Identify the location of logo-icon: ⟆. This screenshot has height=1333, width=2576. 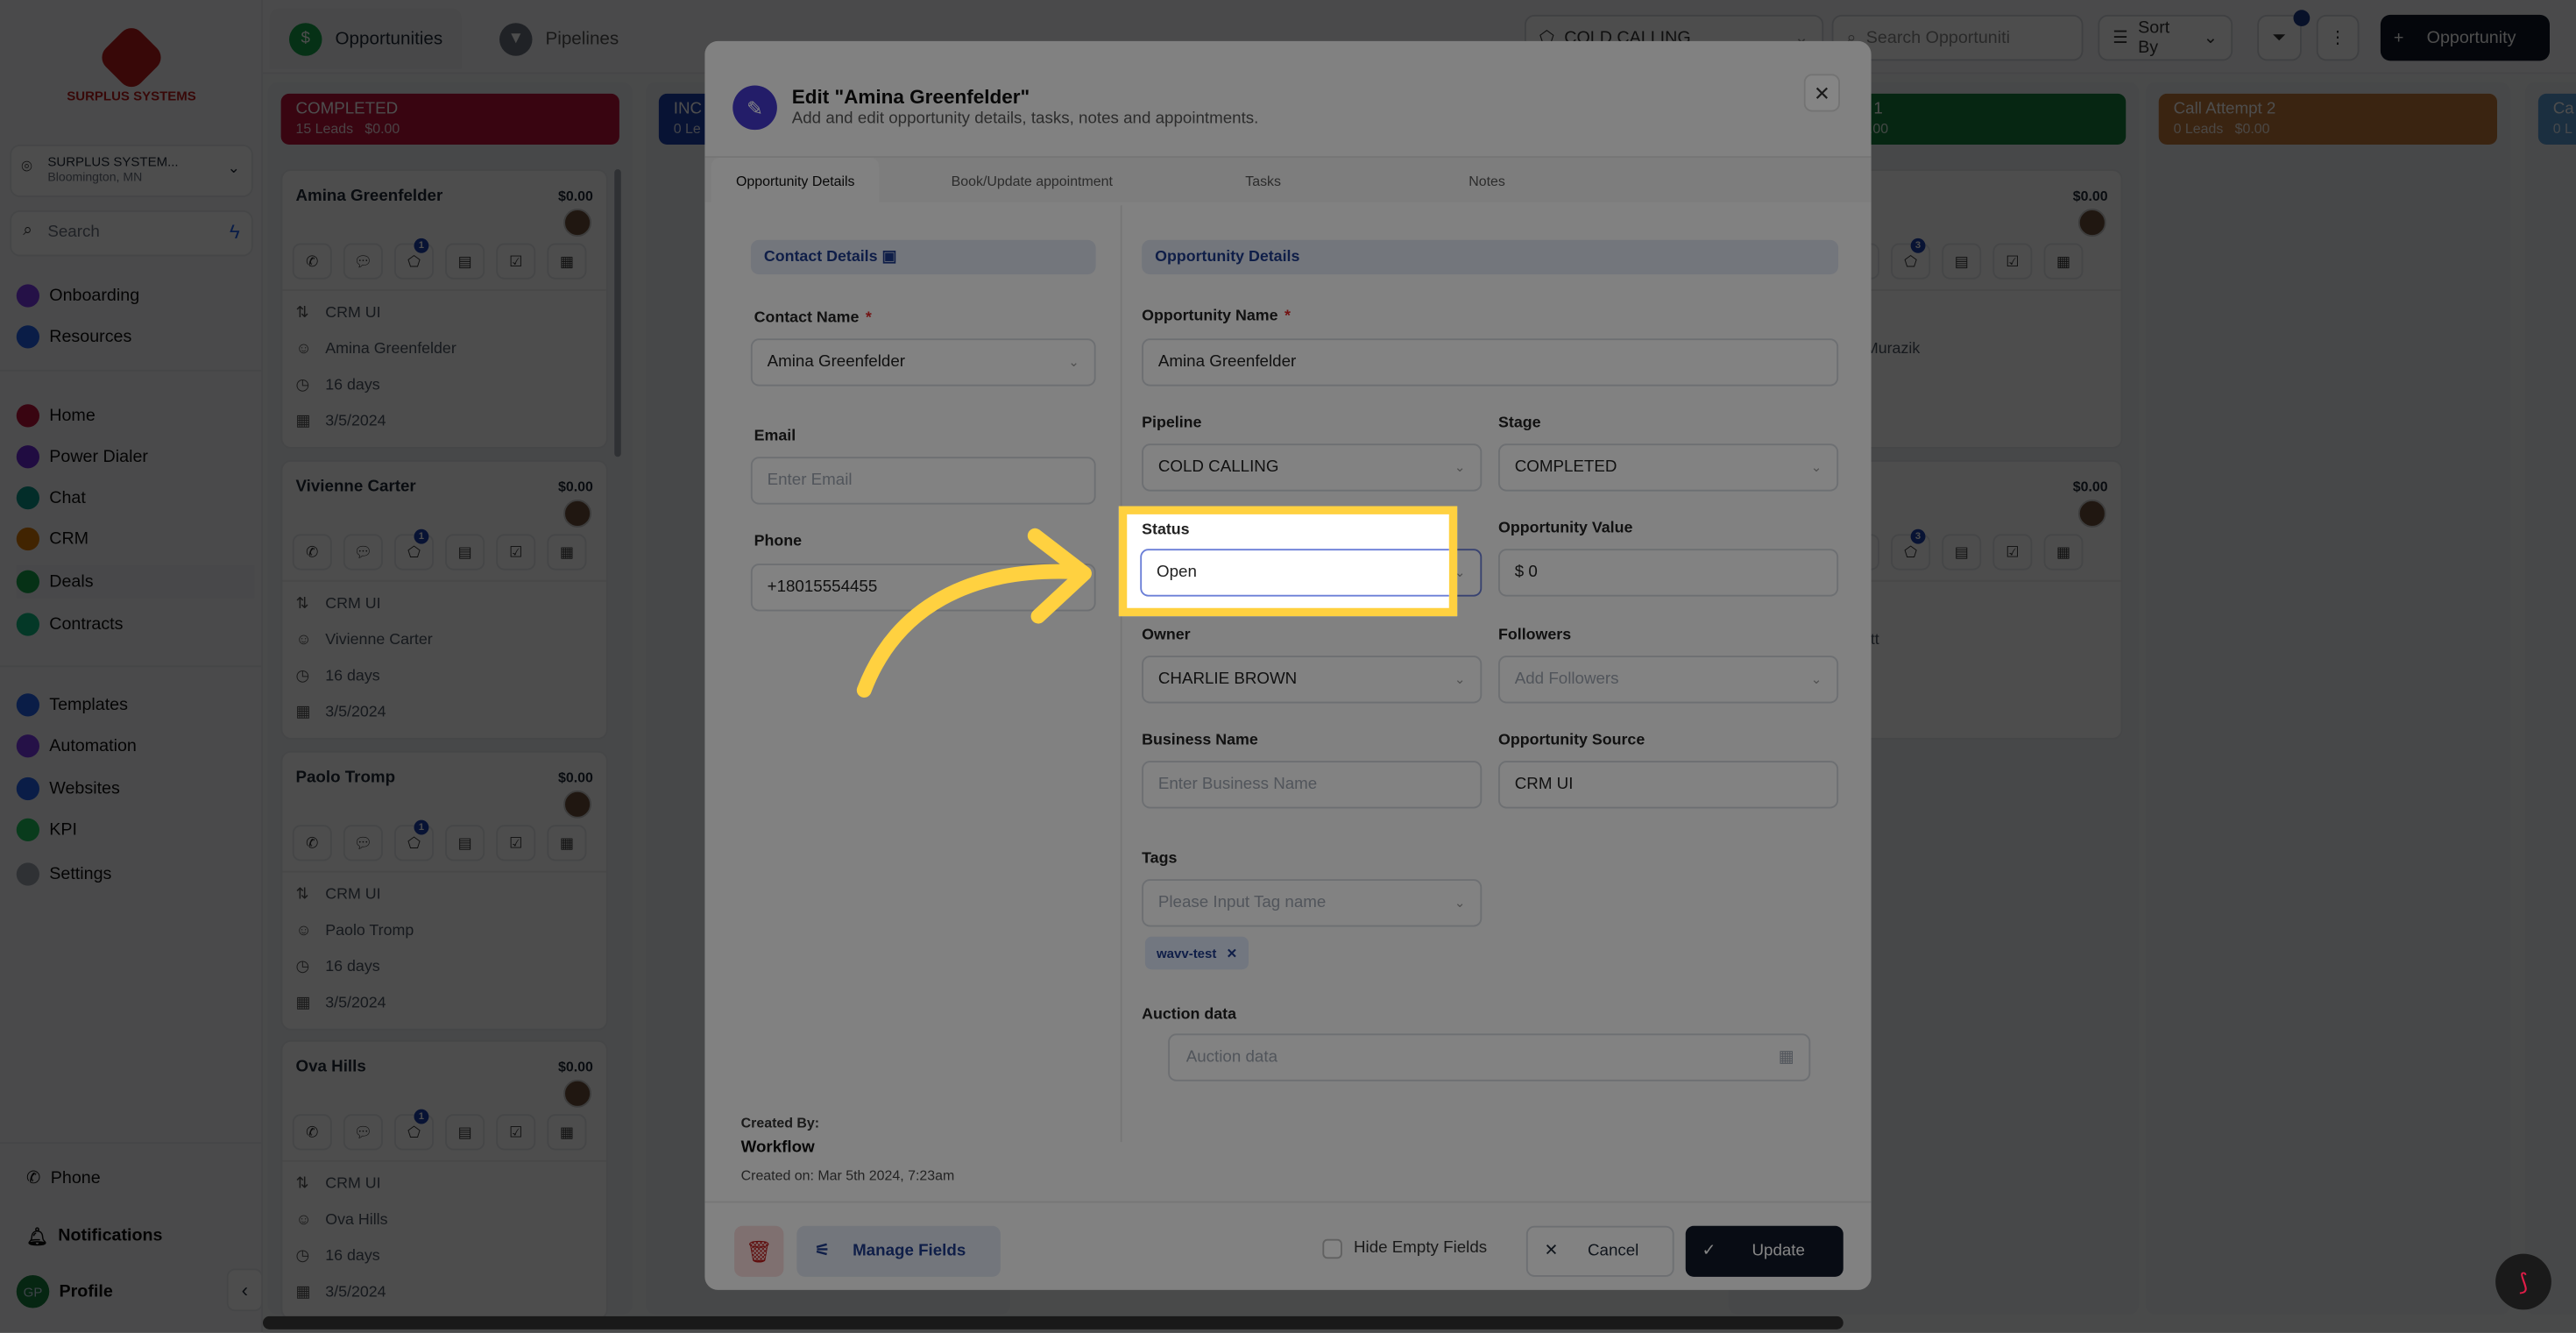
(2523, 1280).